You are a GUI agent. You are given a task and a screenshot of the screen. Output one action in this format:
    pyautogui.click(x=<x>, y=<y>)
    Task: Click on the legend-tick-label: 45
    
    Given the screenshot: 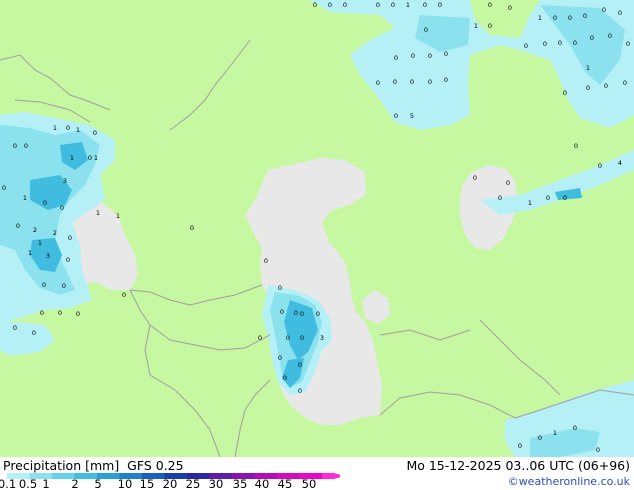 What is the action you would take?
    pyautogui.click(x=285, y=483)
    